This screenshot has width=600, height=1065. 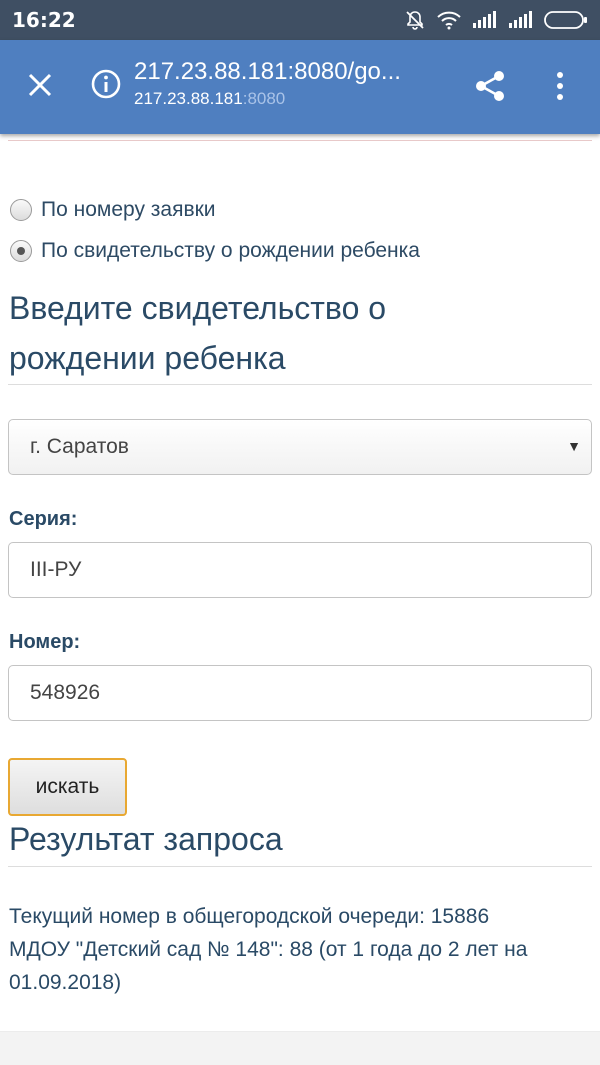 What do you see at coordinates (67, 787) in the screenshot?
I see `search-button: искать` at bounding box center [67, 787].